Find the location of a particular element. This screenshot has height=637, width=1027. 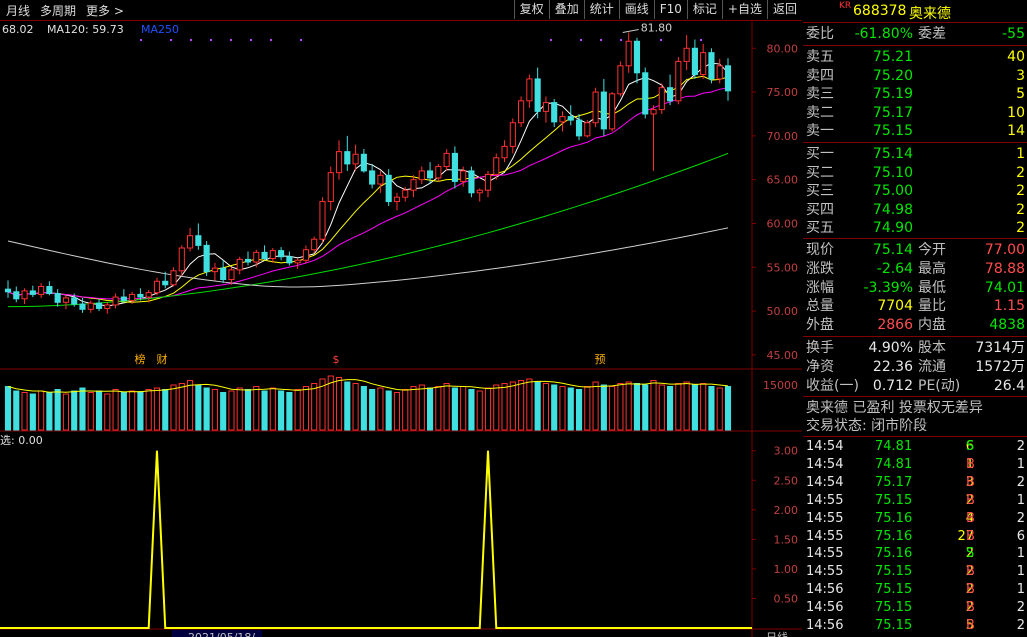

toolbar-button-2: 统计 is located at coordinates (601, 9).